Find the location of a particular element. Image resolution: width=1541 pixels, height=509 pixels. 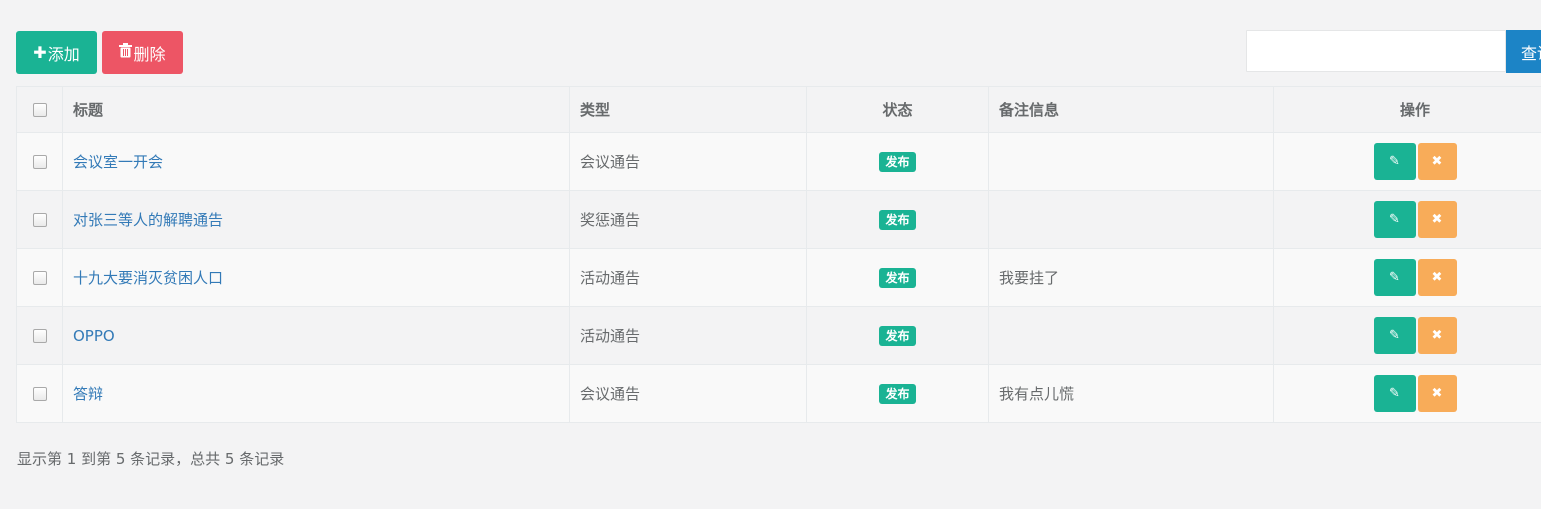

table-header-row: 标题 类型 状态 备注信息 操作 is located at coordinates (778, 109).